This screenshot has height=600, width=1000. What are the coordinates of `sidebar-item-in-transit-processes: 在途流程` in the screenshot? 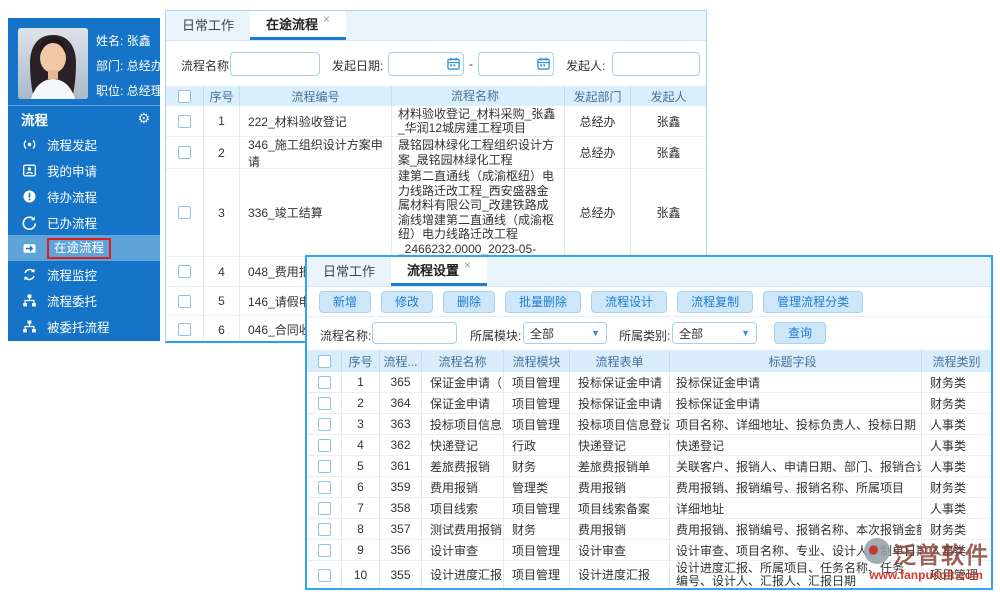 It's located at (84, 248).